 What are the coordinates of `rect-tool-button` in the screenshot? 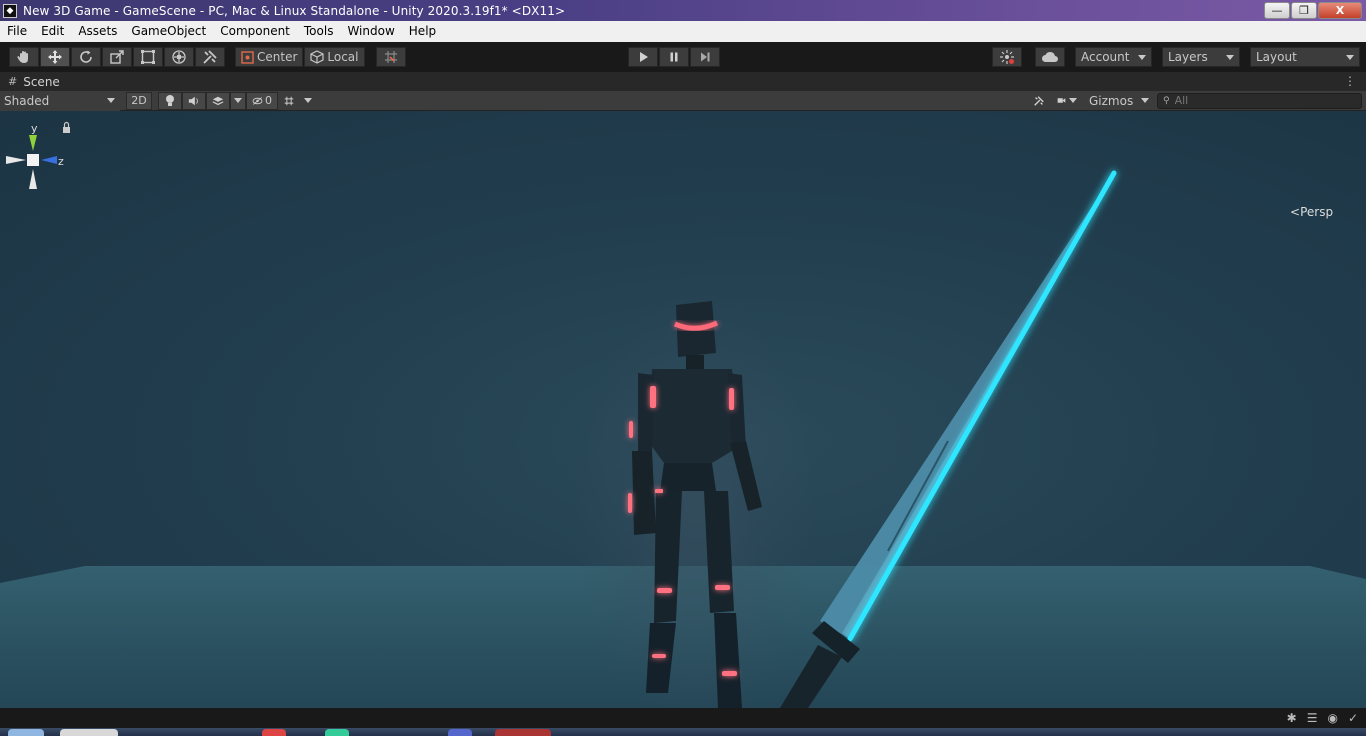 It's located at (148, 57).